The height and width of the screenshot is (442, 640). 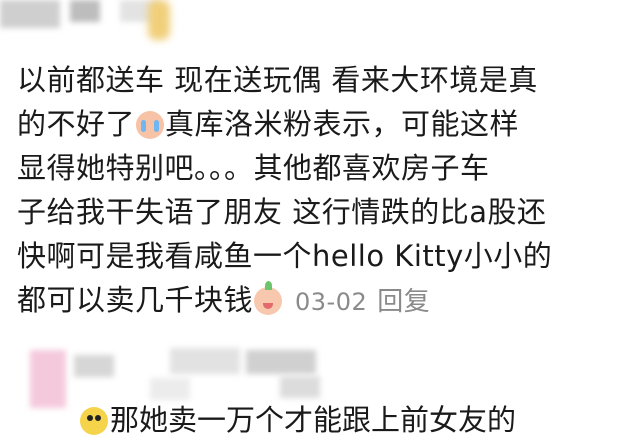 What do you see at coordinates (342, 124) in the screenshot?
I see `comment-text: 真库洛米粉表示，可能这样` at bounding box center [342, 124].